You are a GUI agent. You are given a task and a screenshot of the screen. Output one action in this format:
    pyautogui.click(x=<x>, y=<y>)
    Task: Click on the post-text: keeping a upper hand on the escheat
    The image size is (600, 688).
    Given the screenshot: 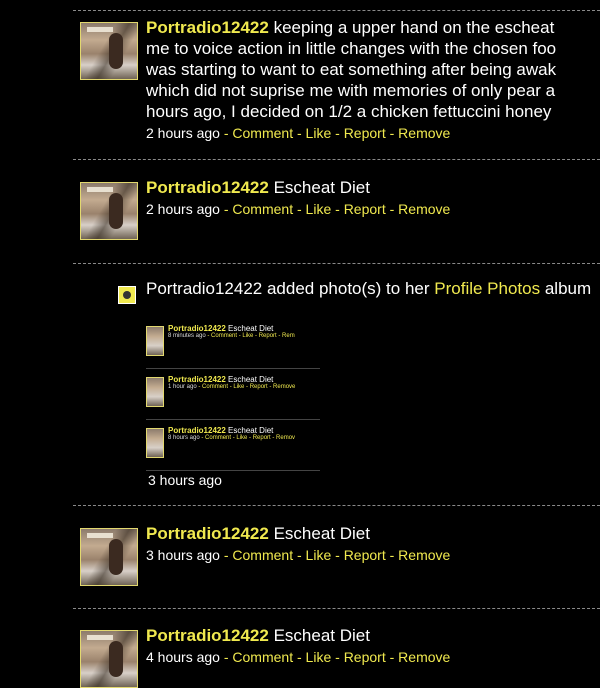 What is the action you would take?
    pyautogui.click(x=411, y=27)
    